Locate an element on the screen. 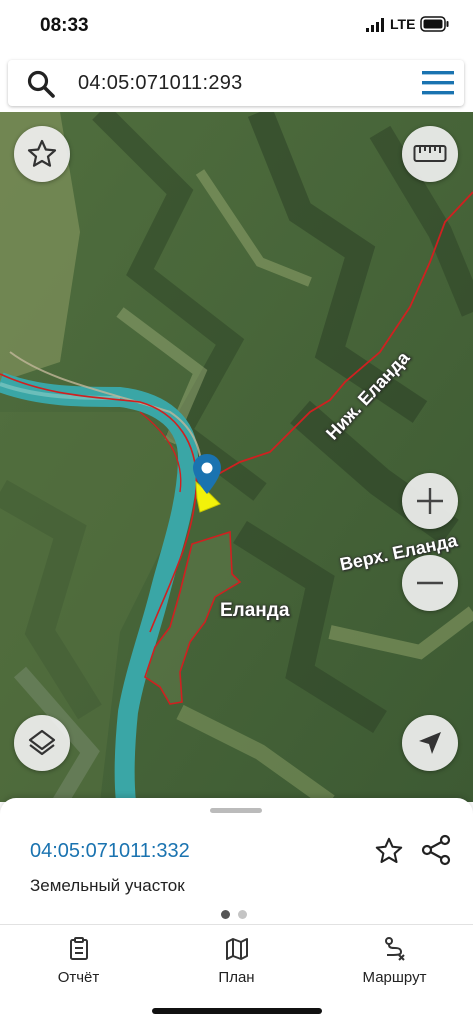 Image resolution: width=473 pixels, height=1024 pixels. report-tab: Отчёт is located at coordinates (78, 962).